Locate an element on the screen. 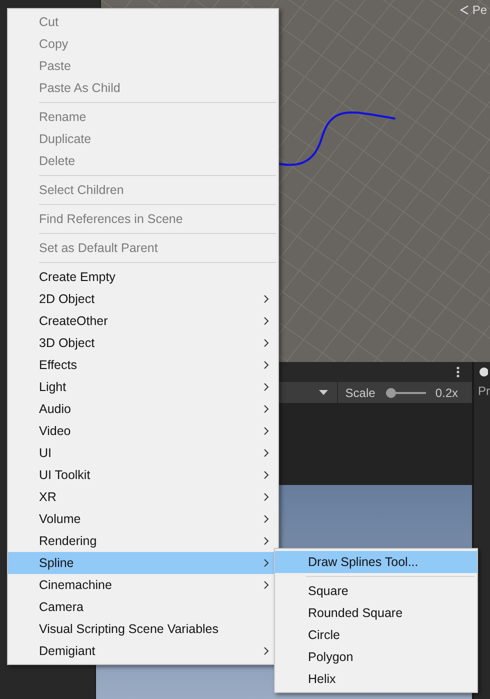 The height and width of the screenshot is (699, 490). menu-item: Camera is located at coordinates (143, 607).